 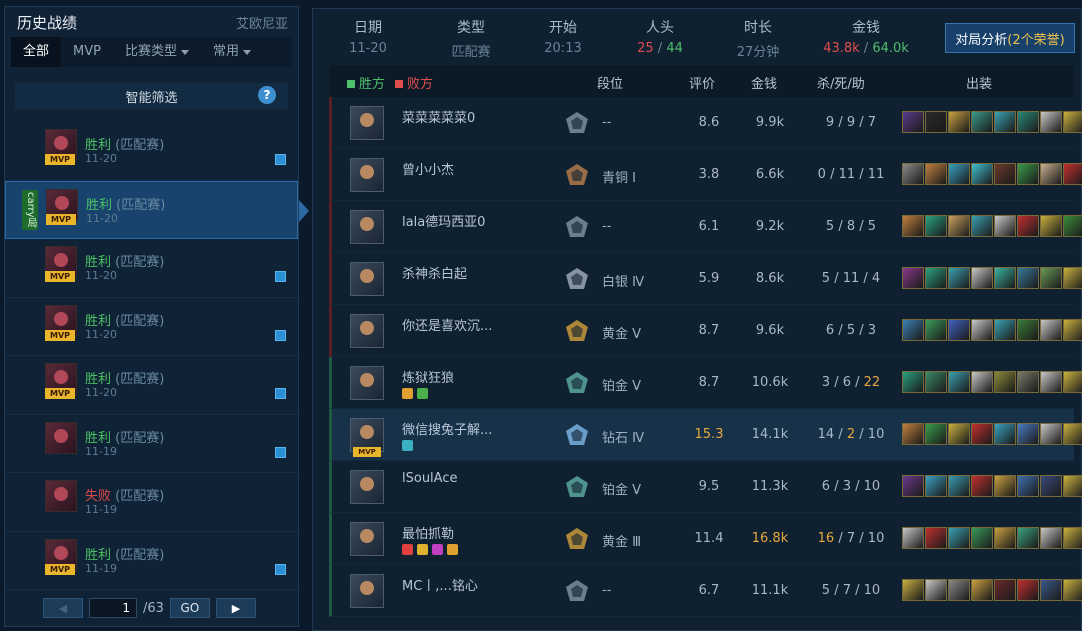 What do you see at coordinates (705, 279) in the screenshot?
I see `player-row: 杀神杀白起 白银 Ⅳ 5.9 8.6k 5 / 11 / 4` at bounding box center [705, 279].